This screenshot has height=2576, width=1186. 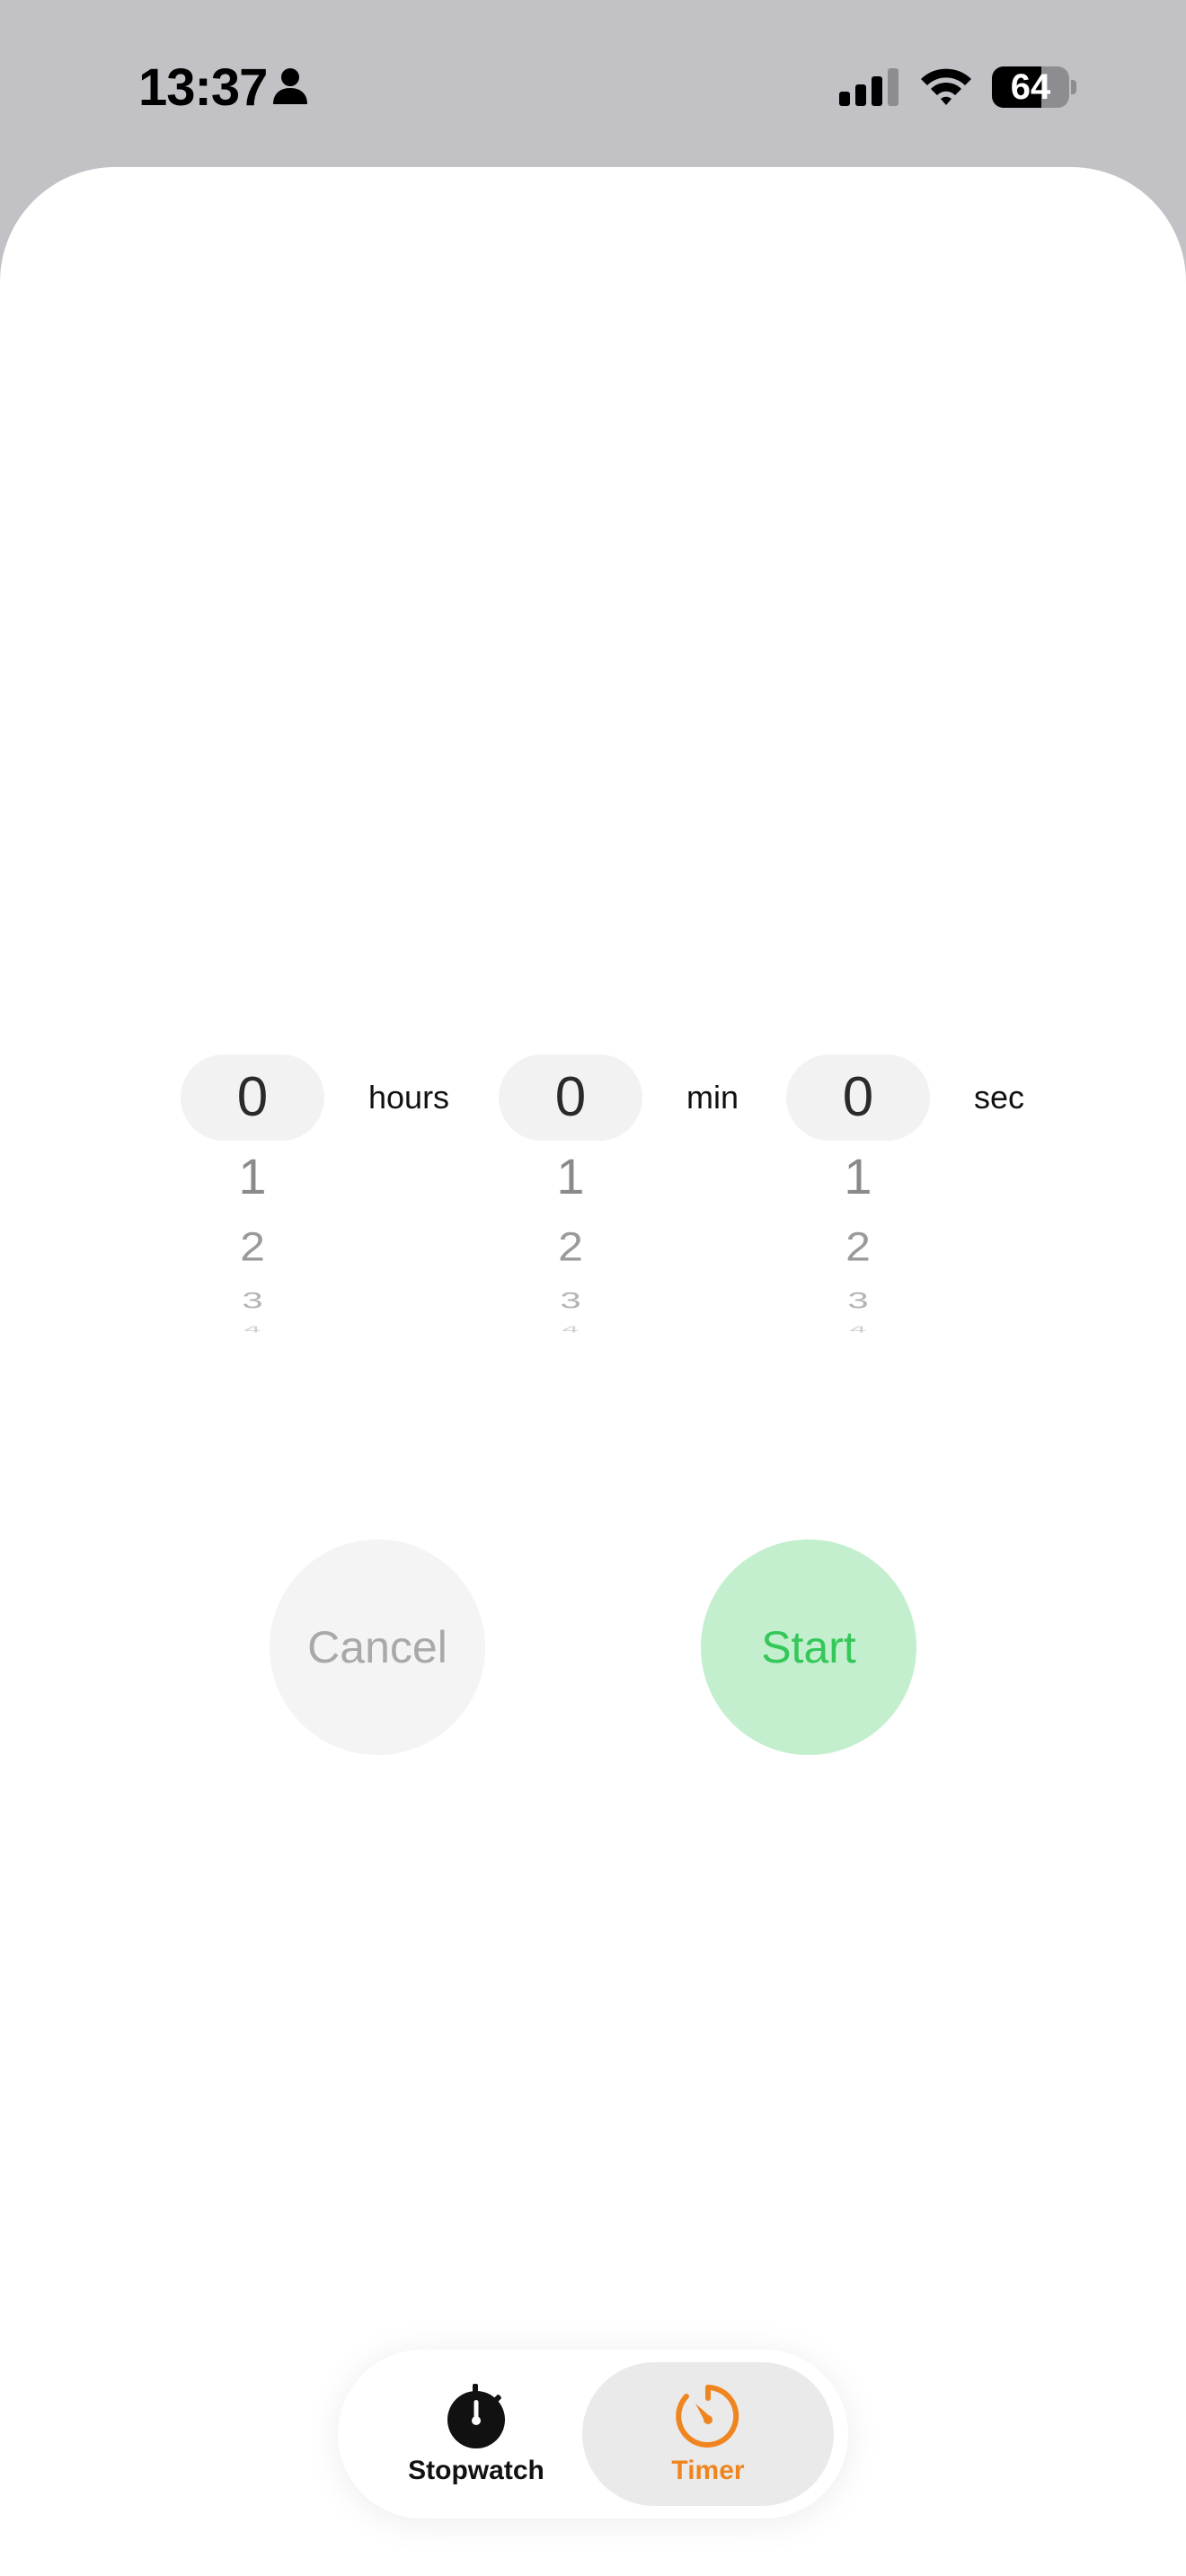 I want to click on minutes-selected: 0, so click(x=570, y=1097).